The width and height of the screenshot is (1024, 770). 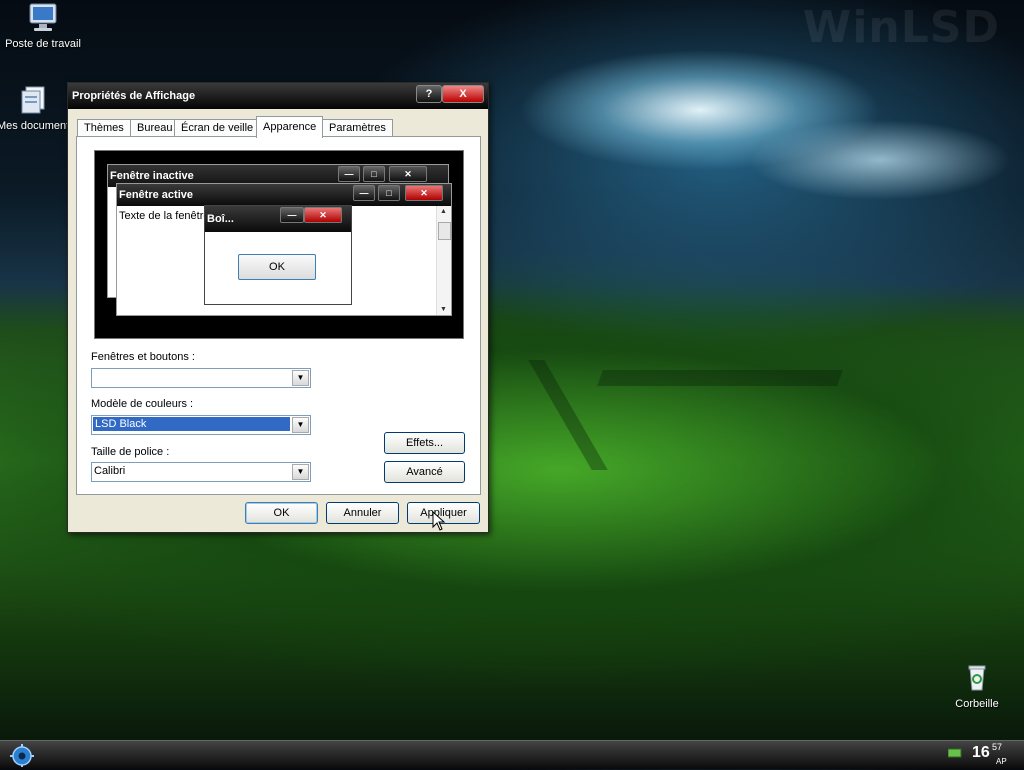 What do you see at coordinates (362, 513) in the screenshot?
I see `cancel-button: Annuler` at bounding box center [362, 513].